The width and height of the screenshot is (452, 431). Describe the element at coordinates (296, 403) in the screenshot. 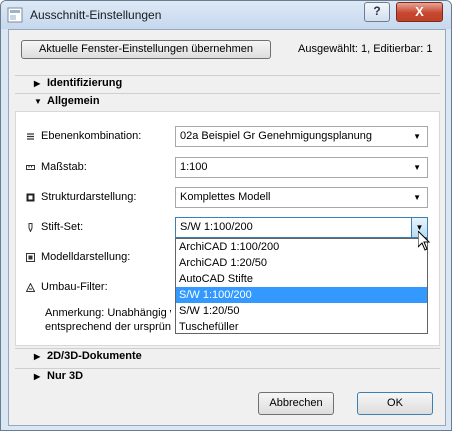

I see `cancel-button: Abbrechen` at that location.